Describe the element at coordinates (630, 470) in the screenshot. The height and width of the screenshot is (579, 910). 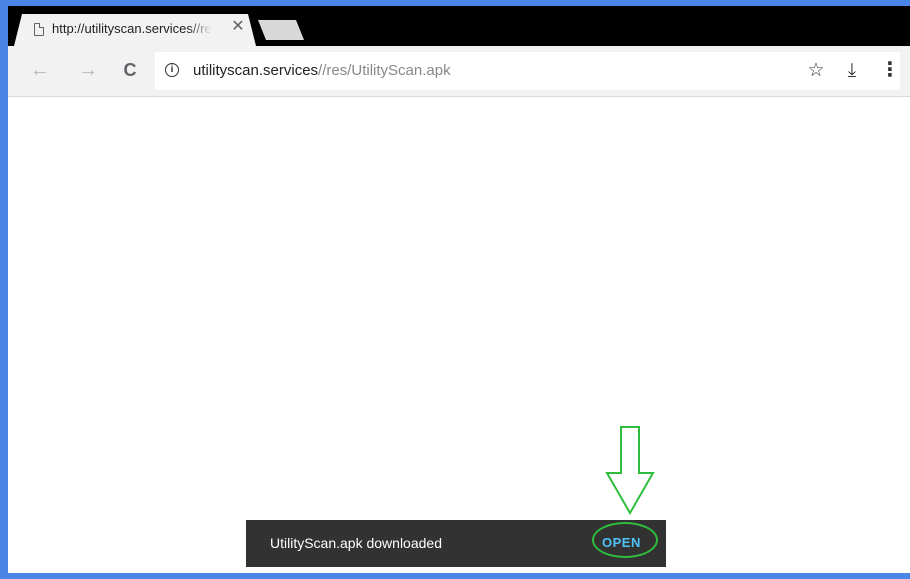
I see `down-arrow-icon` at that location.